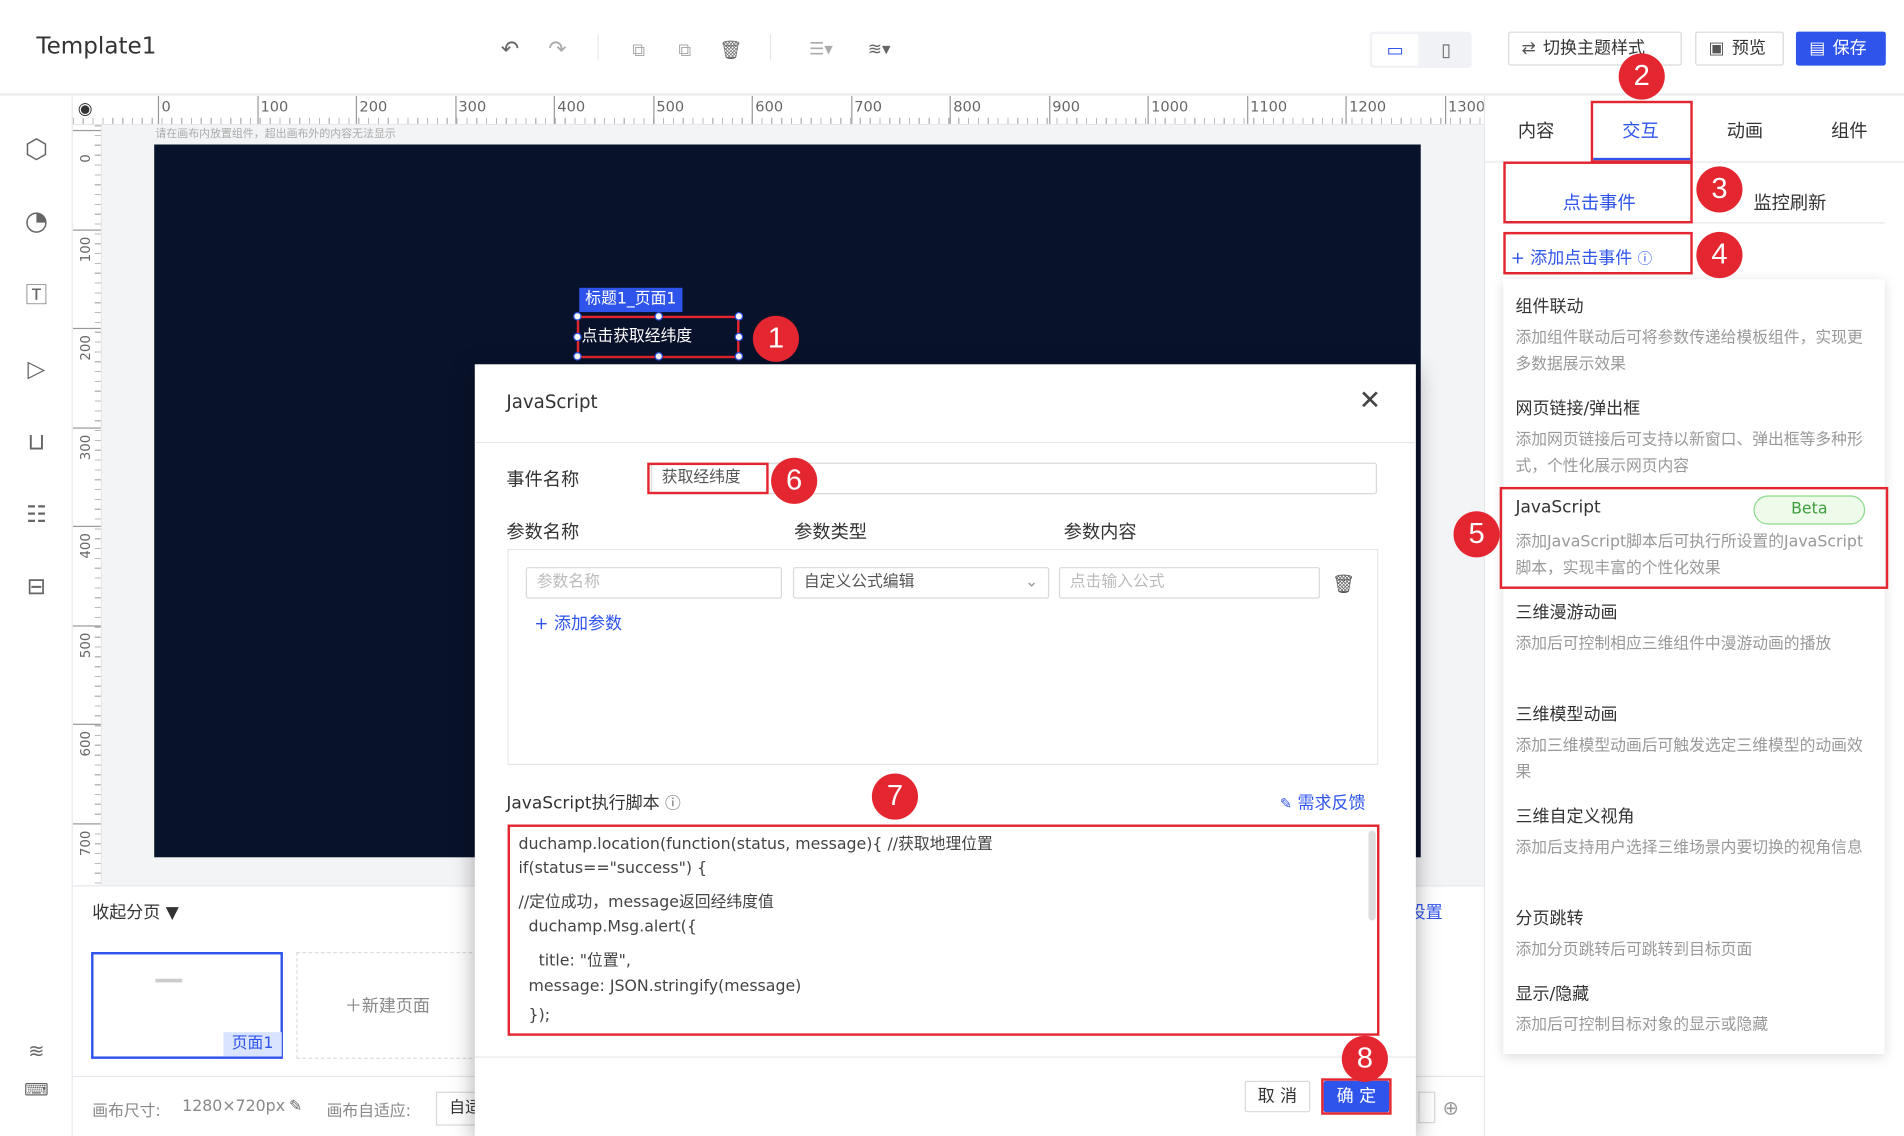 The image size is (1904, 1136). I want to click on canvas-fit-label: 画布自适应:, so click(368, 1111).